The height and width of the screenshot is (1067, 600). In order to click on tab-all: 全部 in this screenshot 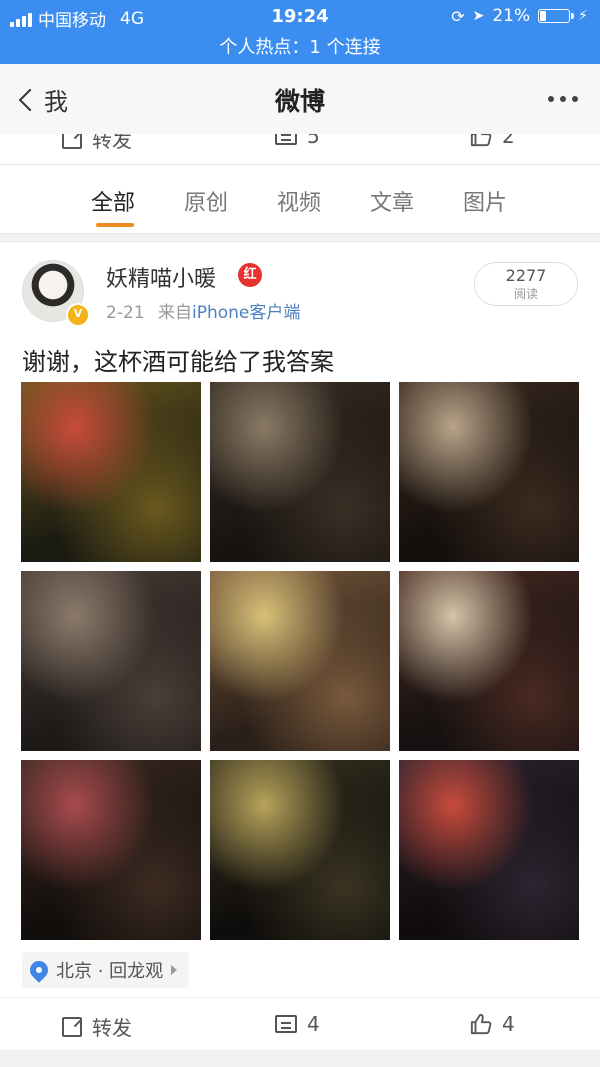, I will do `click(113, 201)`.